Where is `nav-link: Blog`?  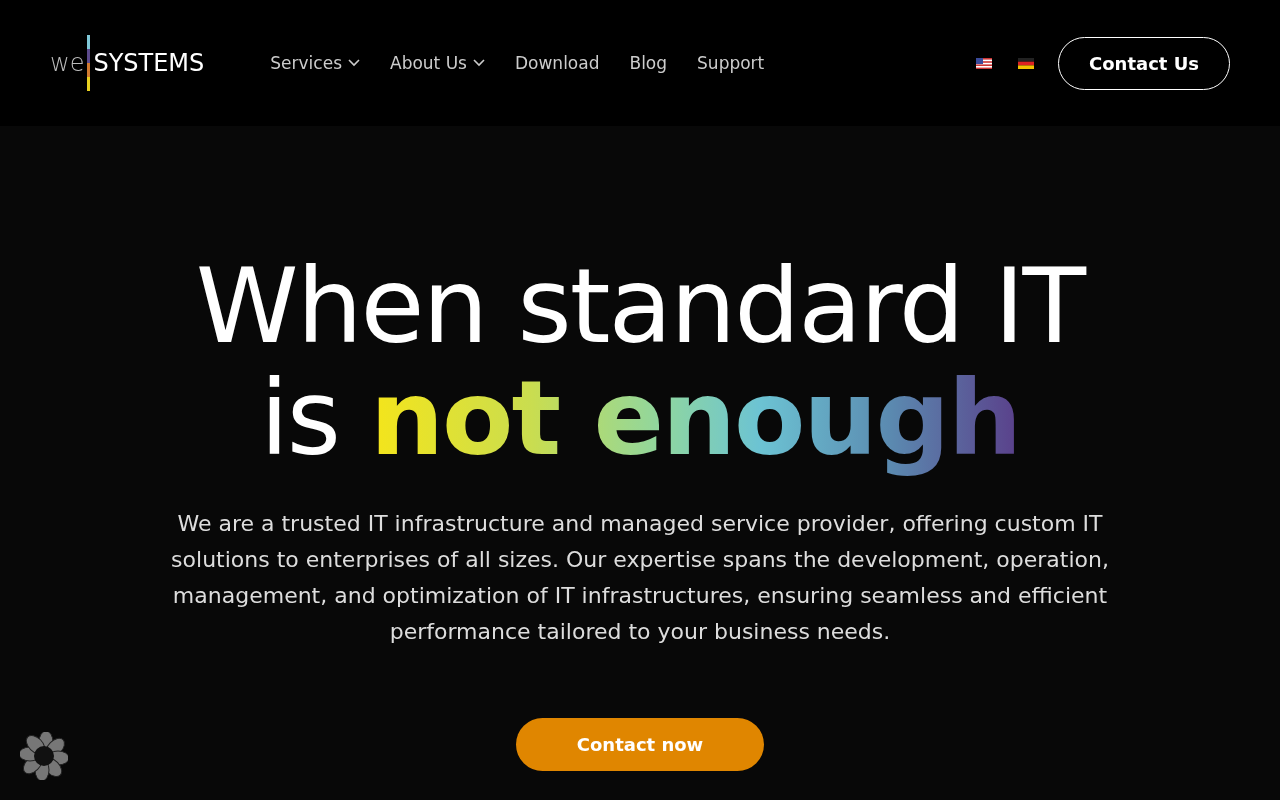
nav-link: Blog is located at coordinates (648, 63).